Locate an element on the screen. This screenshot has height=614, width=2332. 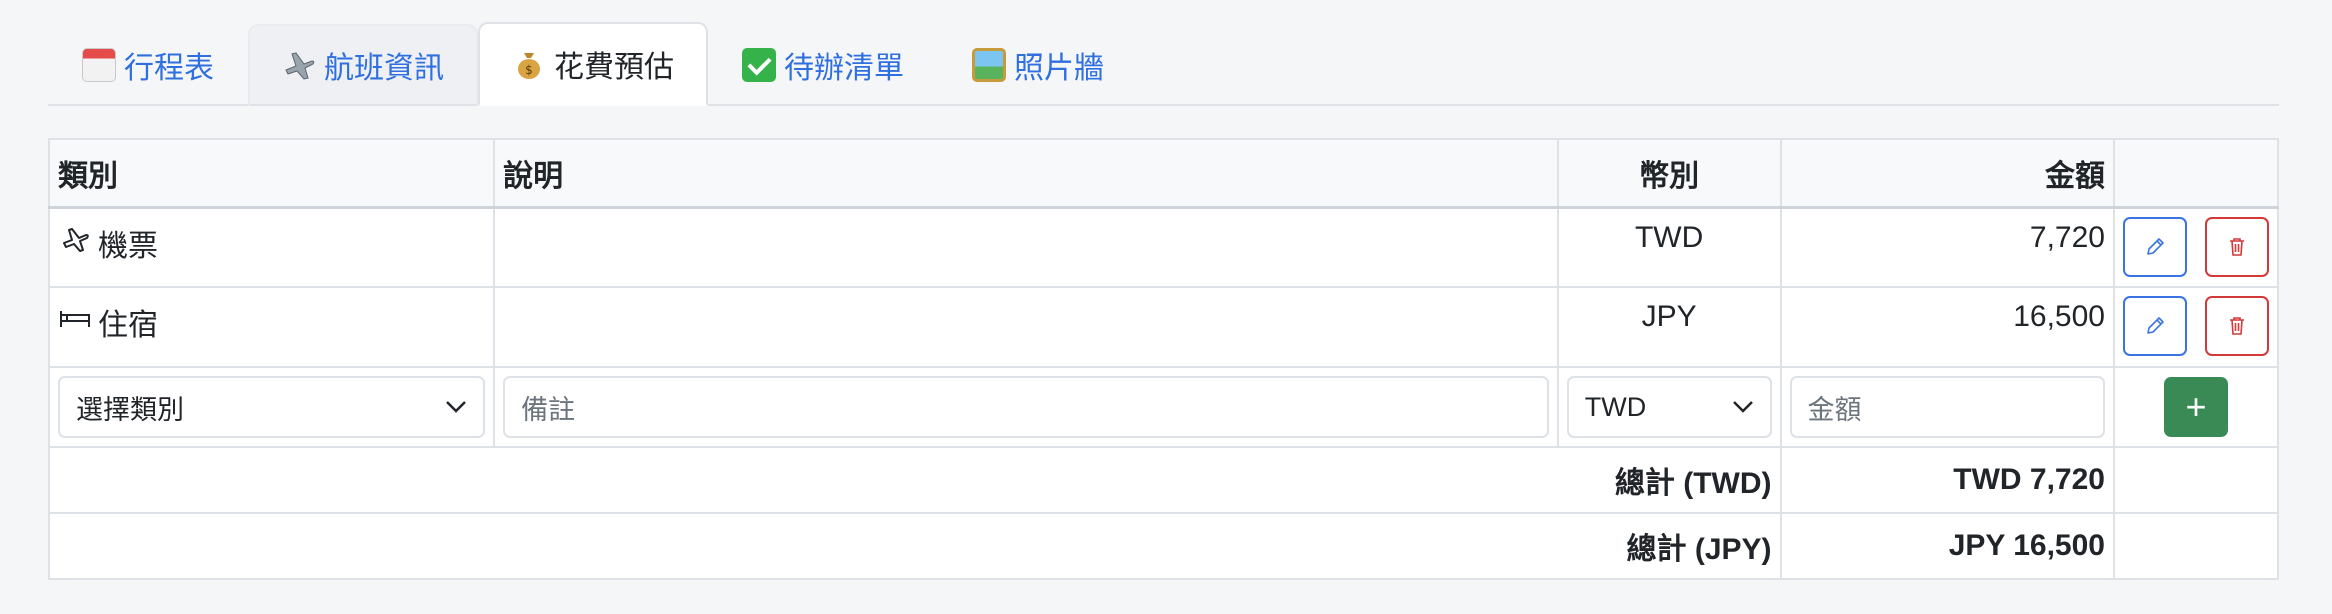
add-button: + is located at coordinates (2195, 407).